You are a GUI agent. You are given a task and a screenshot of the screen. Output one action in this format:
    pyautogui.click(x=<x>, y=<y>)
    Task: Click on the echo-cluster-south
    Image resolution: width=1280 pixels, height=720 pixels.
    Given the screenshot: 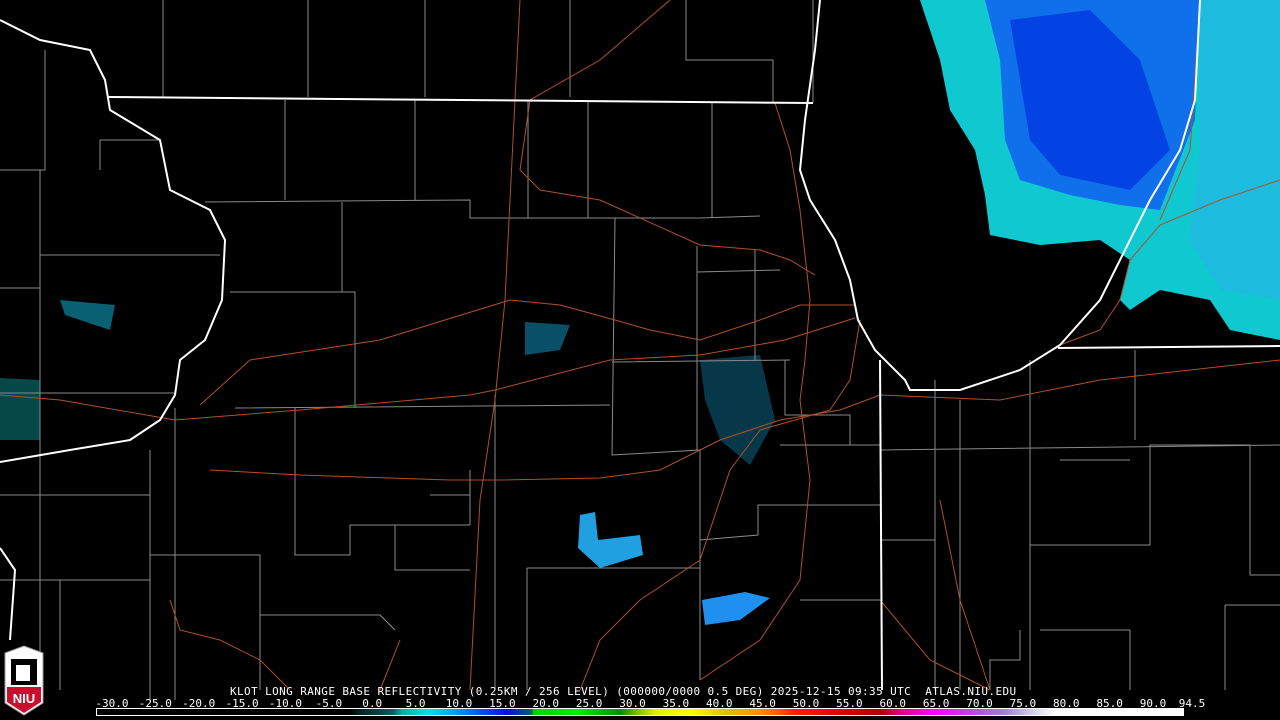 What is the action you would take?
    pyautogui.click(x=610, y=540)
    